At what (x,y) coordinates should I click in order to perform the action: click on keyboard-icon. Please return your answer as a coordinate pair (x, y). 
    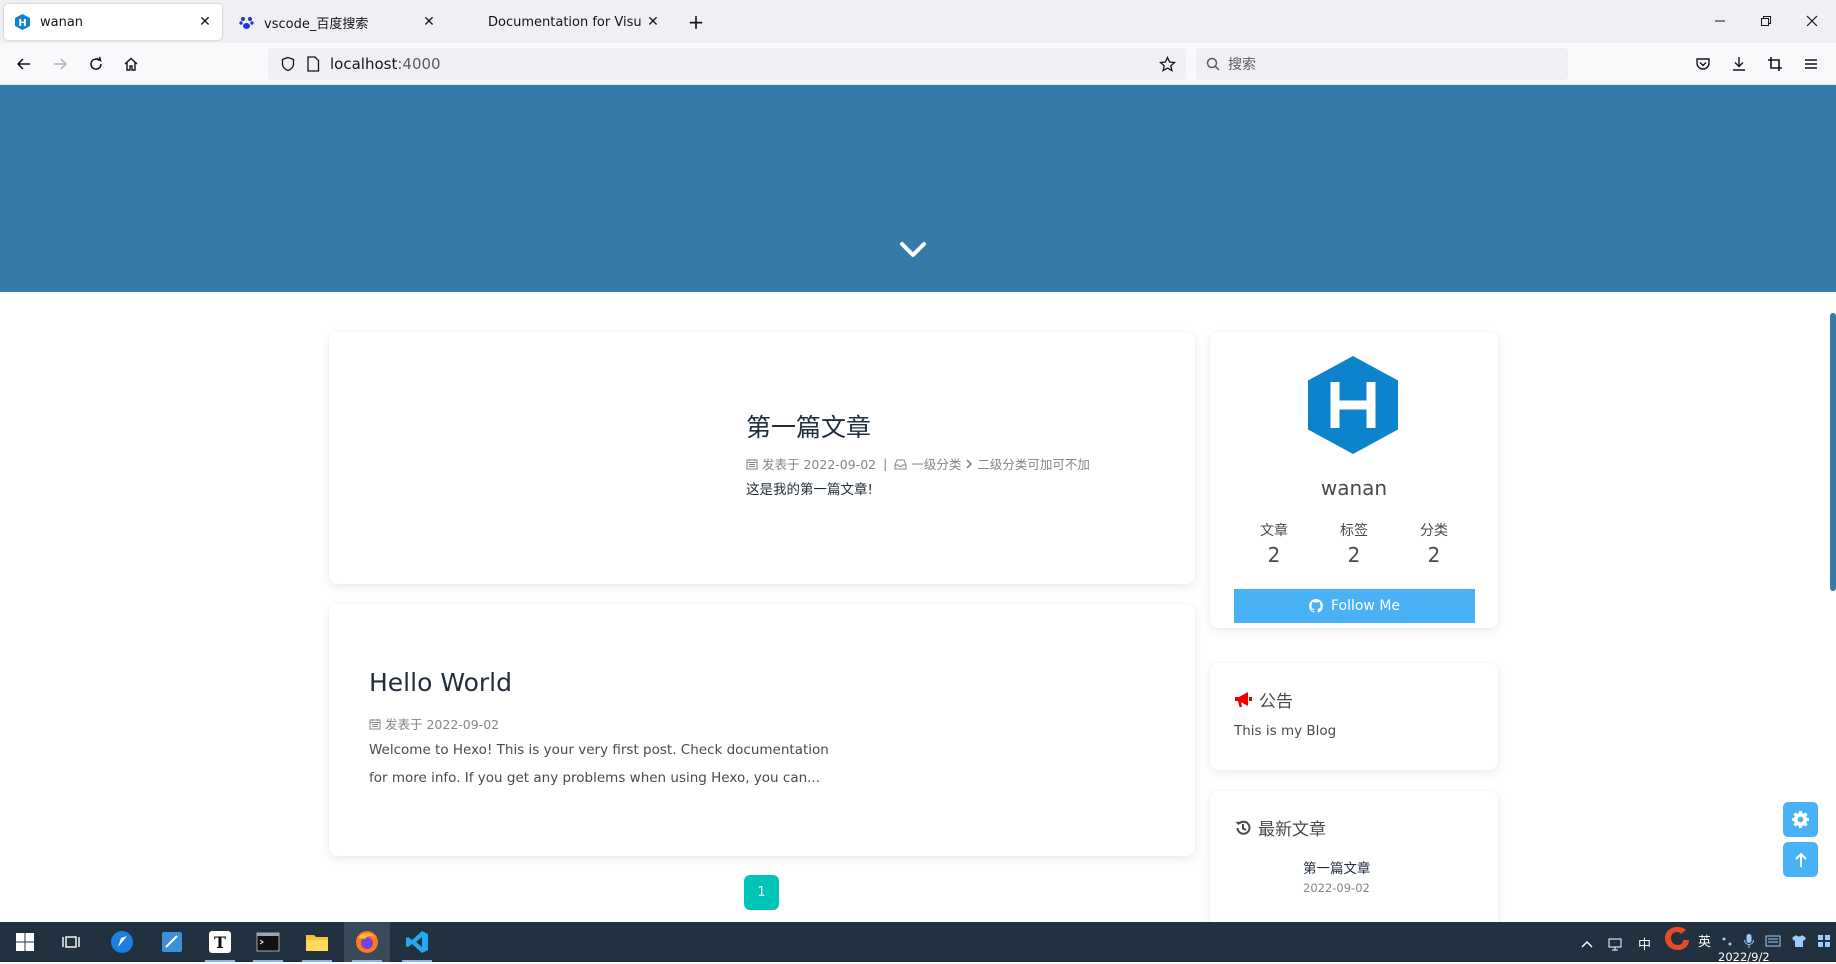
    Looking at the image, I should click on (1773, 941).